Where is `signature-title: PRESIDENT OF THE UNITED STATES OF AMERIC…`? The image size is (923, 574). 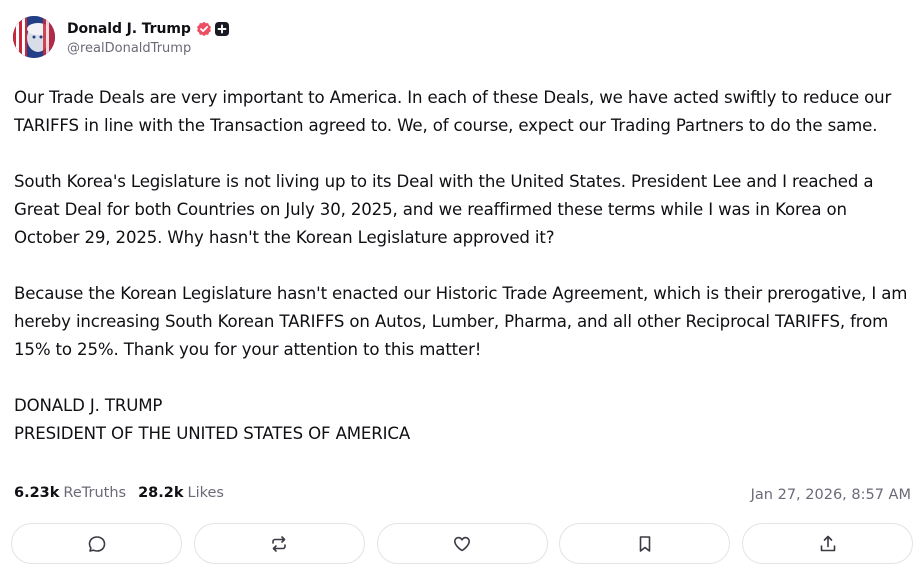 signature-title: PRESIDENT OF THE UNITED STATES OF AMERIC… is located at coordinates (212, 433).